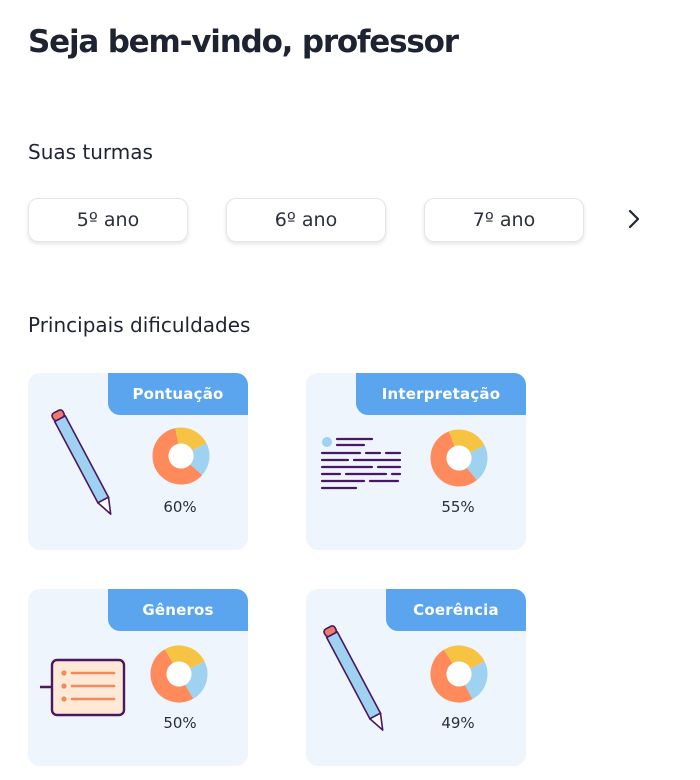  What do you see at coordinates (243, 42) in the screenshot?
I see `page-title: Seja bem-vindo, professor` at bounding box center [243, 42].